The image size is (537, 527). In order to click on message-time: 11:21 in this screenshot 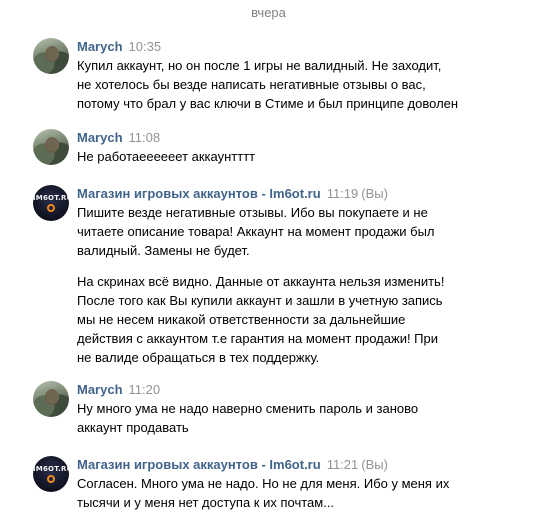, I will do `click(343, 464)`.